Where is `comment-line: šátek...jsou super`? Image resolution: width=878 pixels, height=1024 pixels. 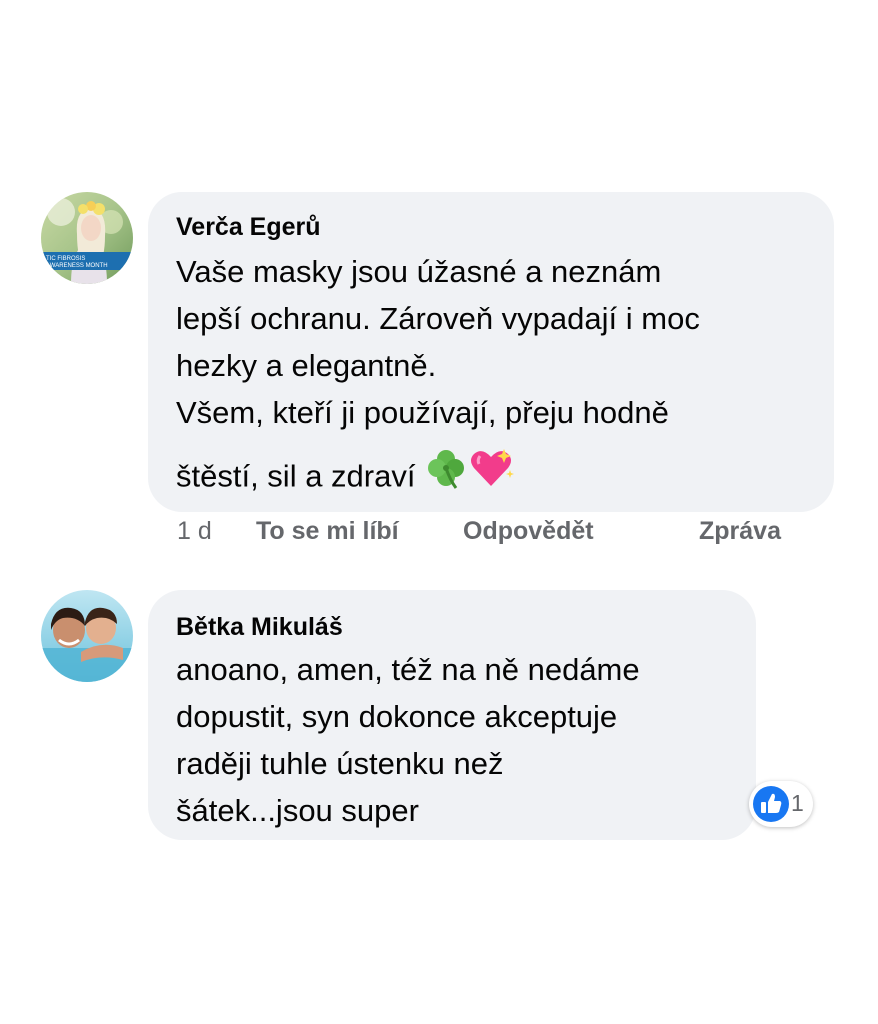 comment-line: šátek...jsou super is located at coordinates (297, 810).